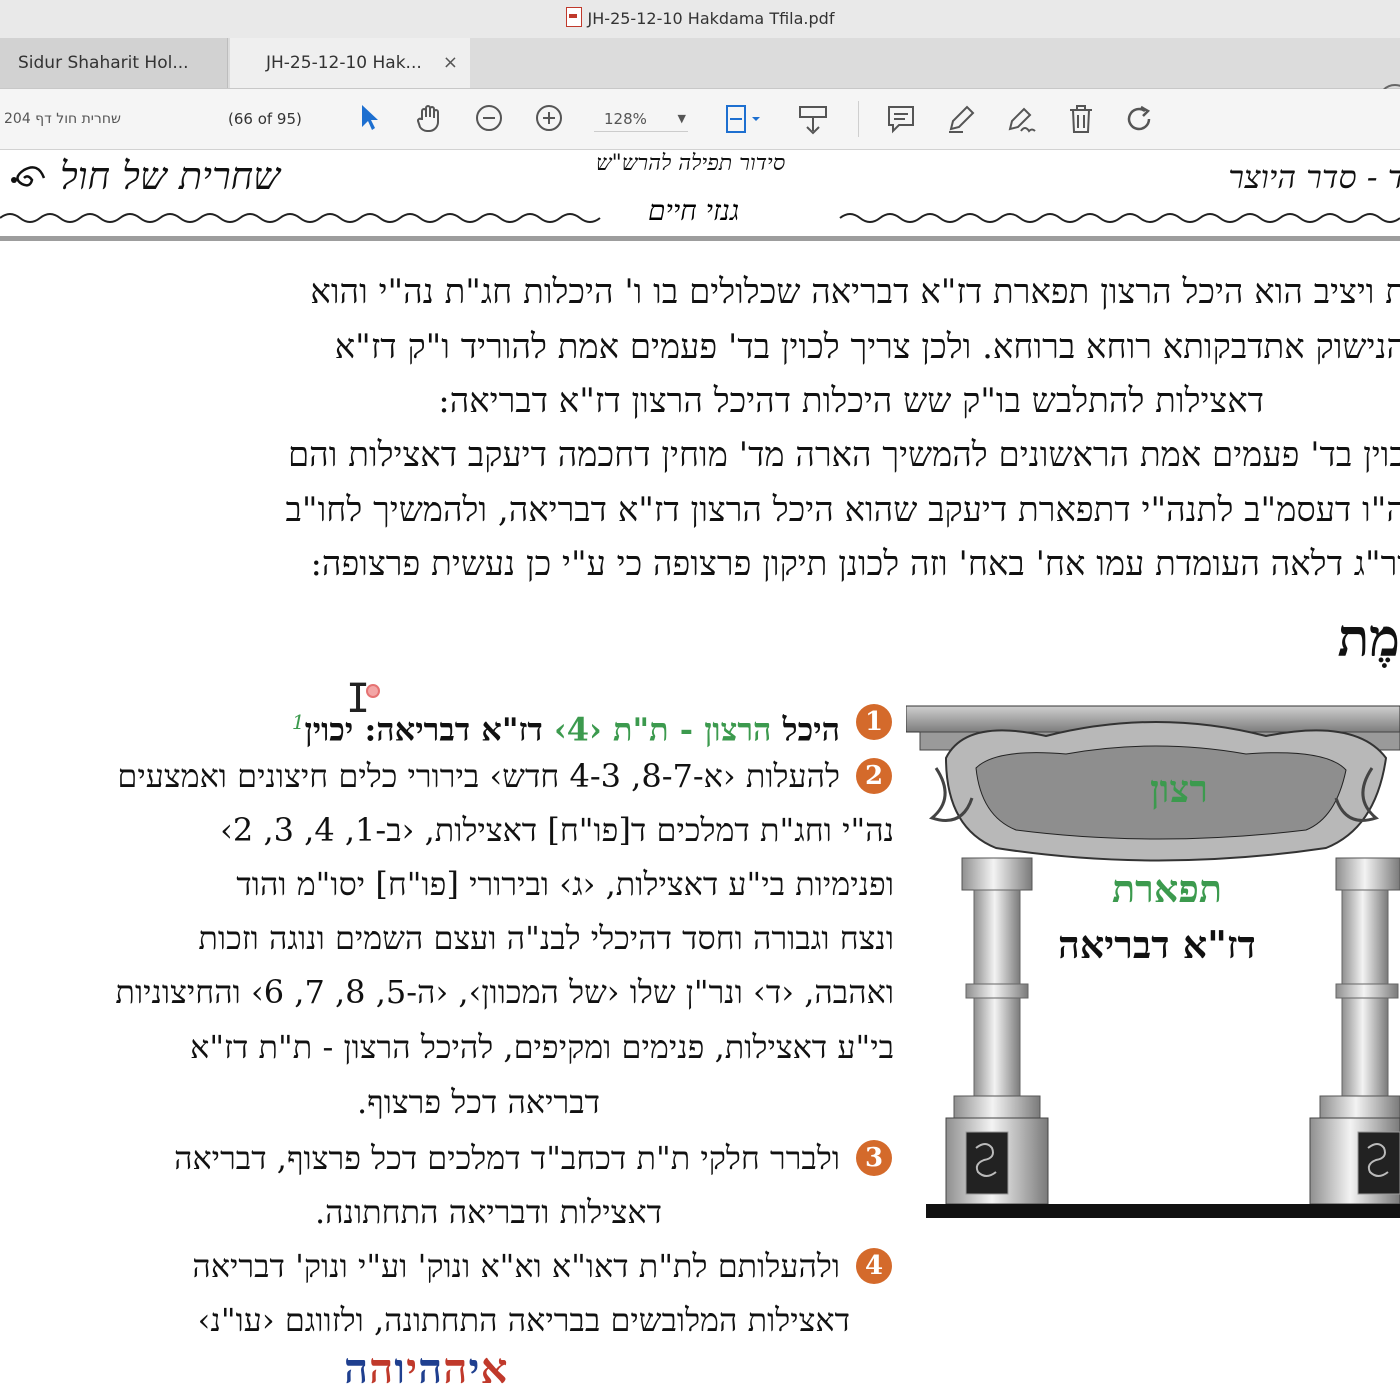  I want to click on sign-icon, so click(1021, 120).